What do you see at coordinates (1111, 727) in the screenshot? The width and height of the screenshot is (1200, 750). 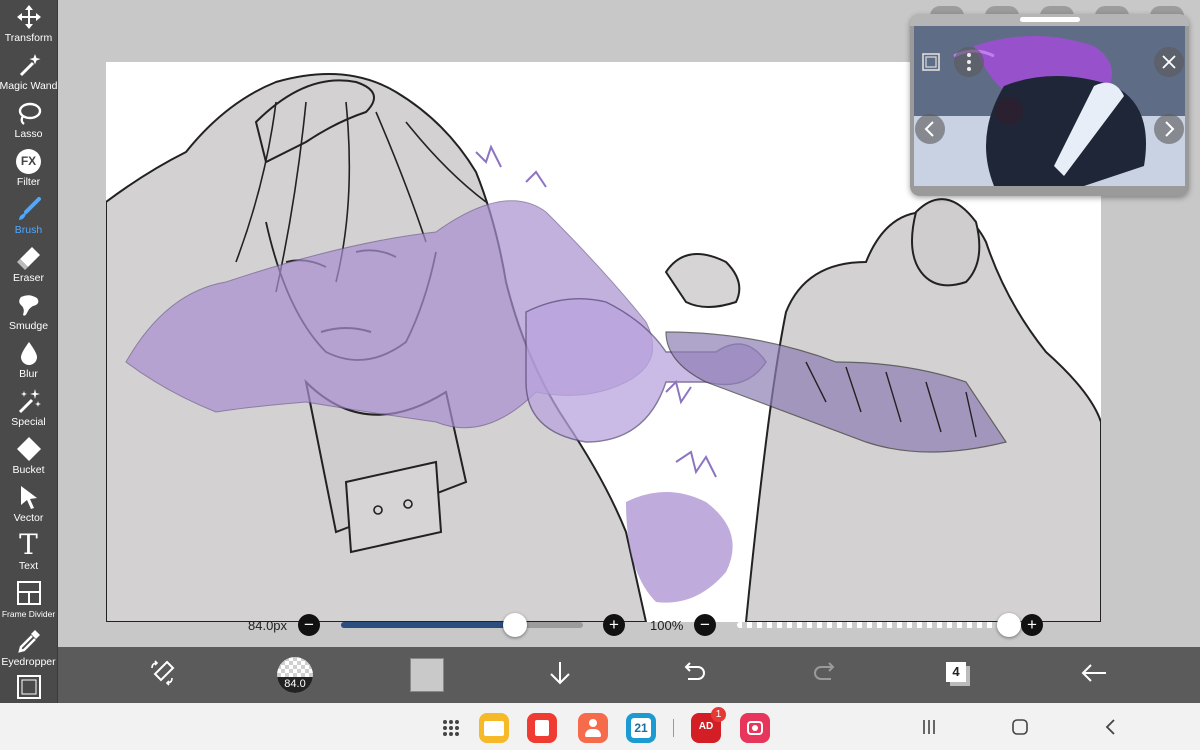 I see `back-icon` at bounding box center [1111, 727].